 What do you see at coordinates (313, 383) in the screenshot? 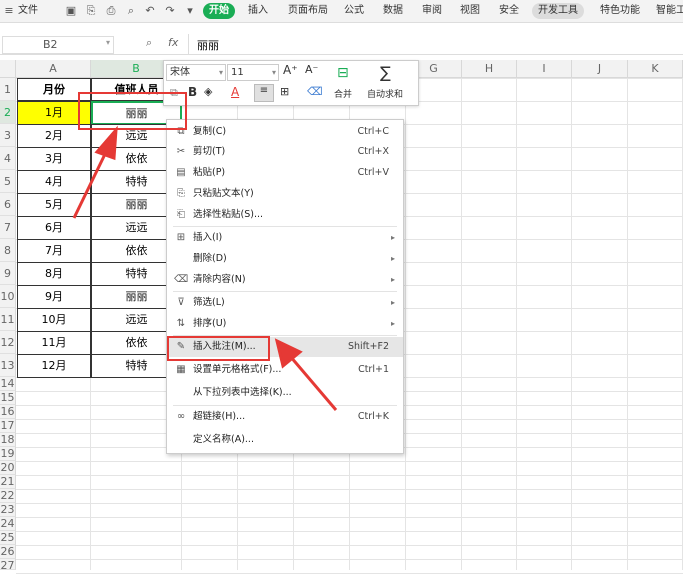
I see `arrow-line-menu` at bounding box center [313, 383].